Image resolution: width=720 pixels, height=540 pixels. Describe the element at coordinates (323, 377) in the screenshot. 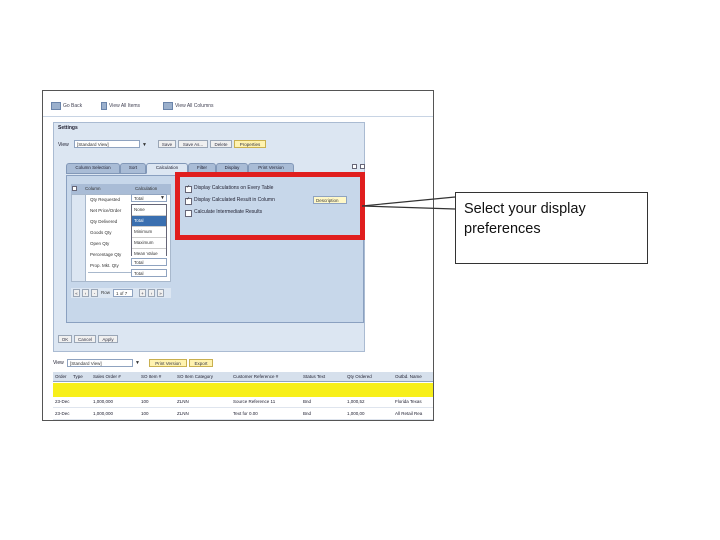

I see `column-header: Status Text` at that location.